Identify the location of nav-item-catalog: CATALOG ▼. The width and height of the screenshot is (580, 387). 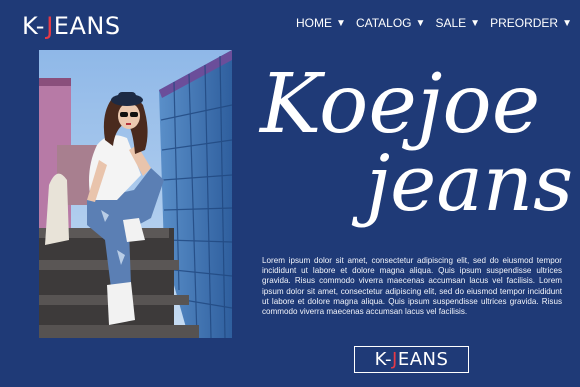
(390, 23).